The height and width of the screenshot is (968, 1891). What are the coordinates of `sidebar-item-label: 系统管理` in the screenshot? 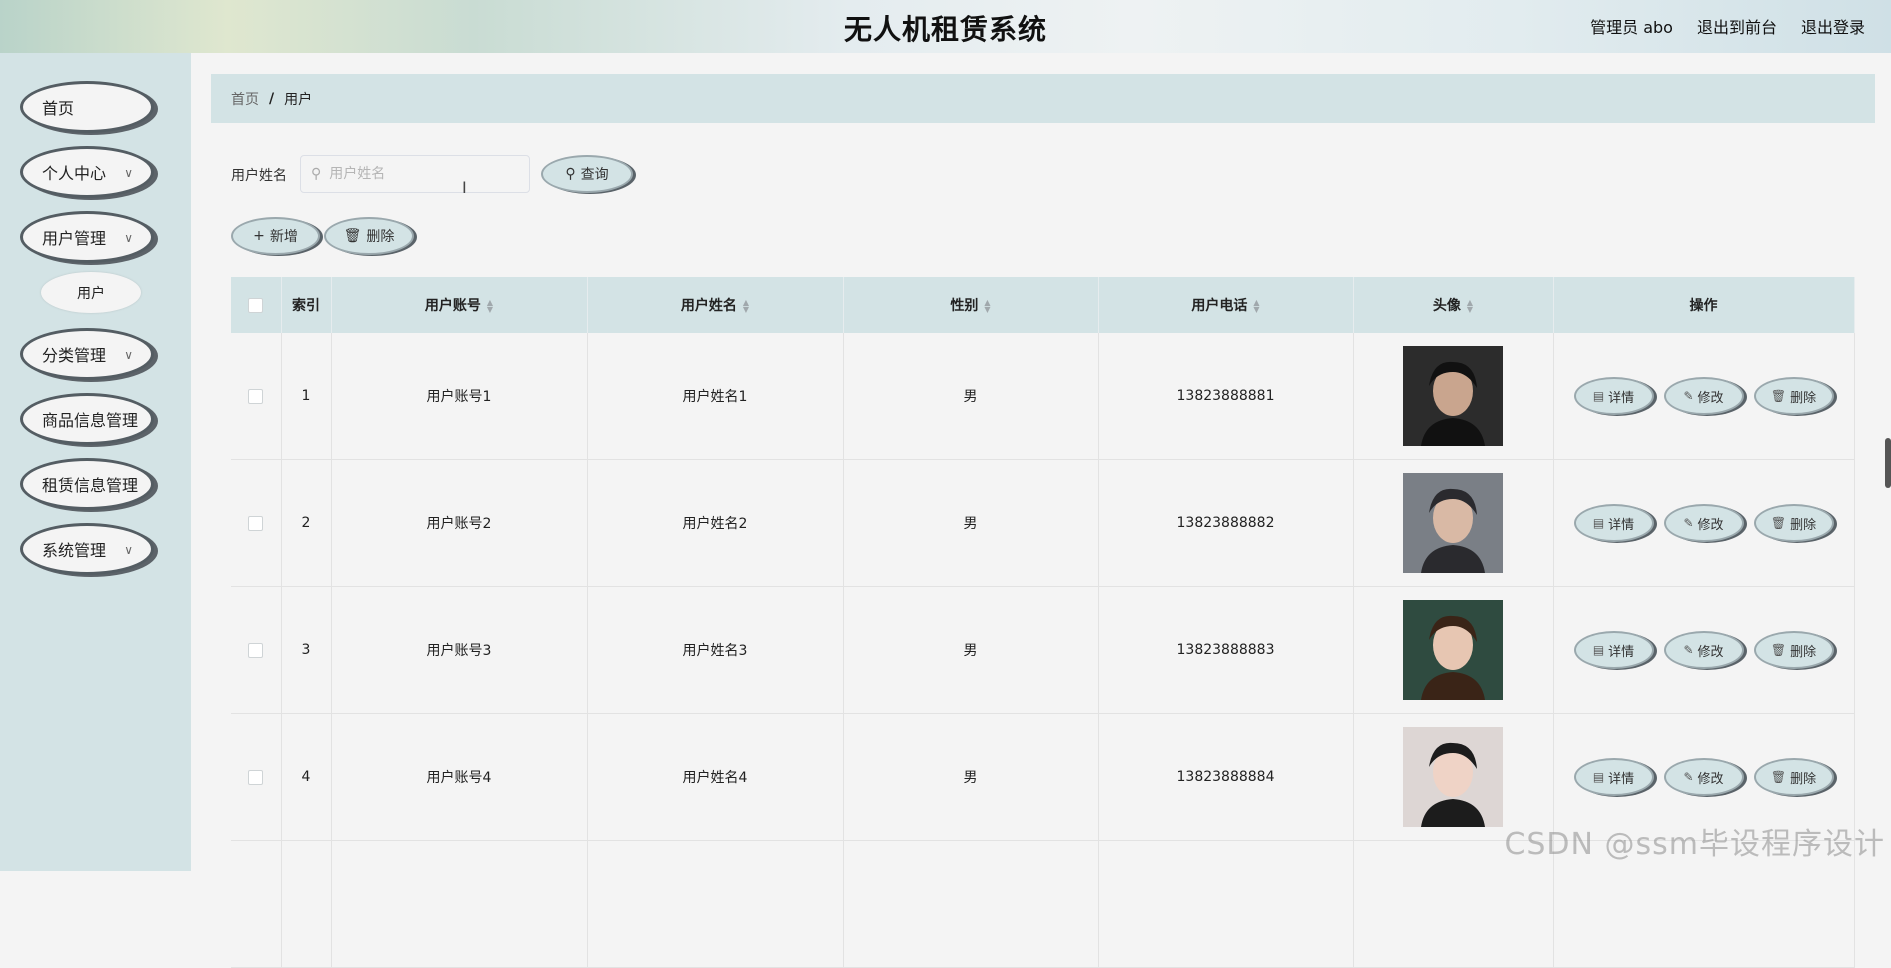 It's located at (74, 550).